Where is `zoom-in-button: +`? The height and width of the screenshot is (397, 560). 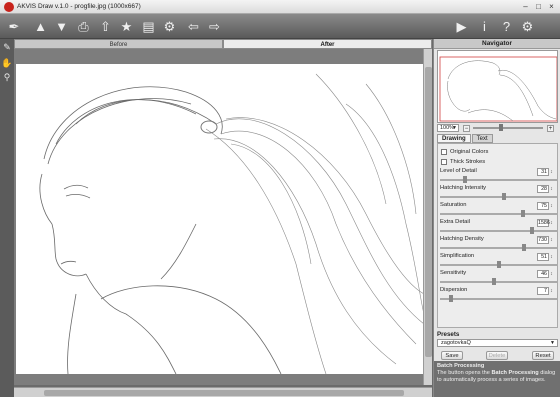 zoom-in-button: + is located at coordinates (550, 128).